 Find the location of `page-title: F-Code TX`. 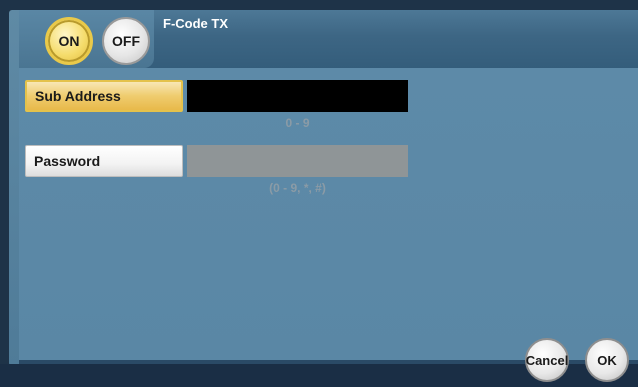

page-title: F-Code TX is located at coordinates (195, 23).